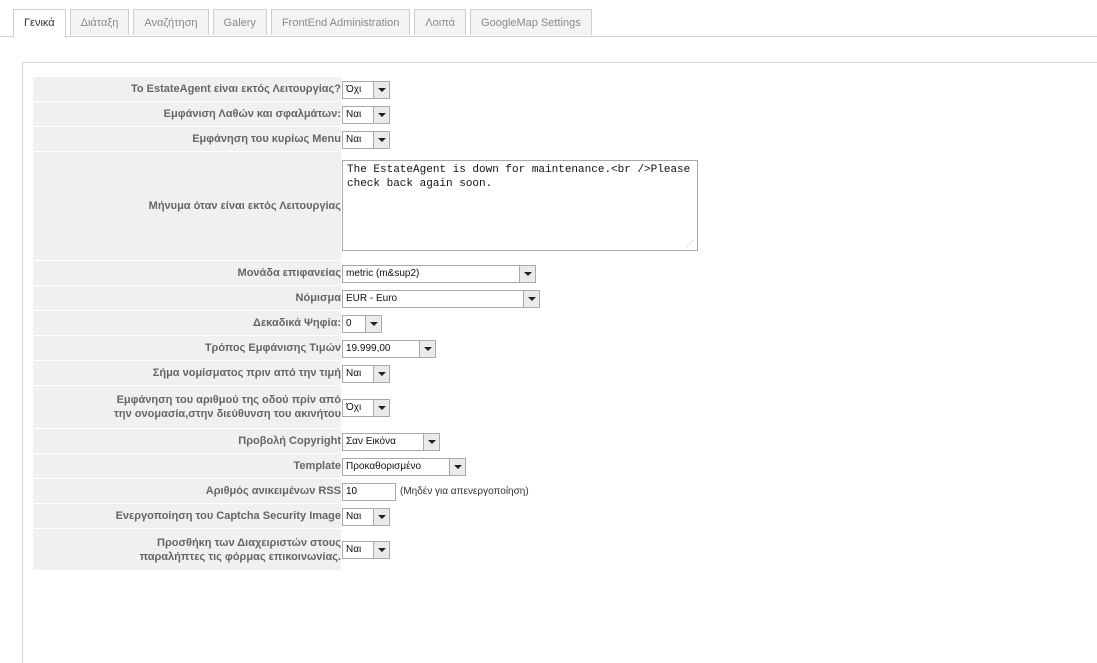 This screenshot has height=663, width=1097. What do you see at coordinates (239, 22) in the screenshot?
I see `tab-gallery: Galery` at bounding box center [239, 22].